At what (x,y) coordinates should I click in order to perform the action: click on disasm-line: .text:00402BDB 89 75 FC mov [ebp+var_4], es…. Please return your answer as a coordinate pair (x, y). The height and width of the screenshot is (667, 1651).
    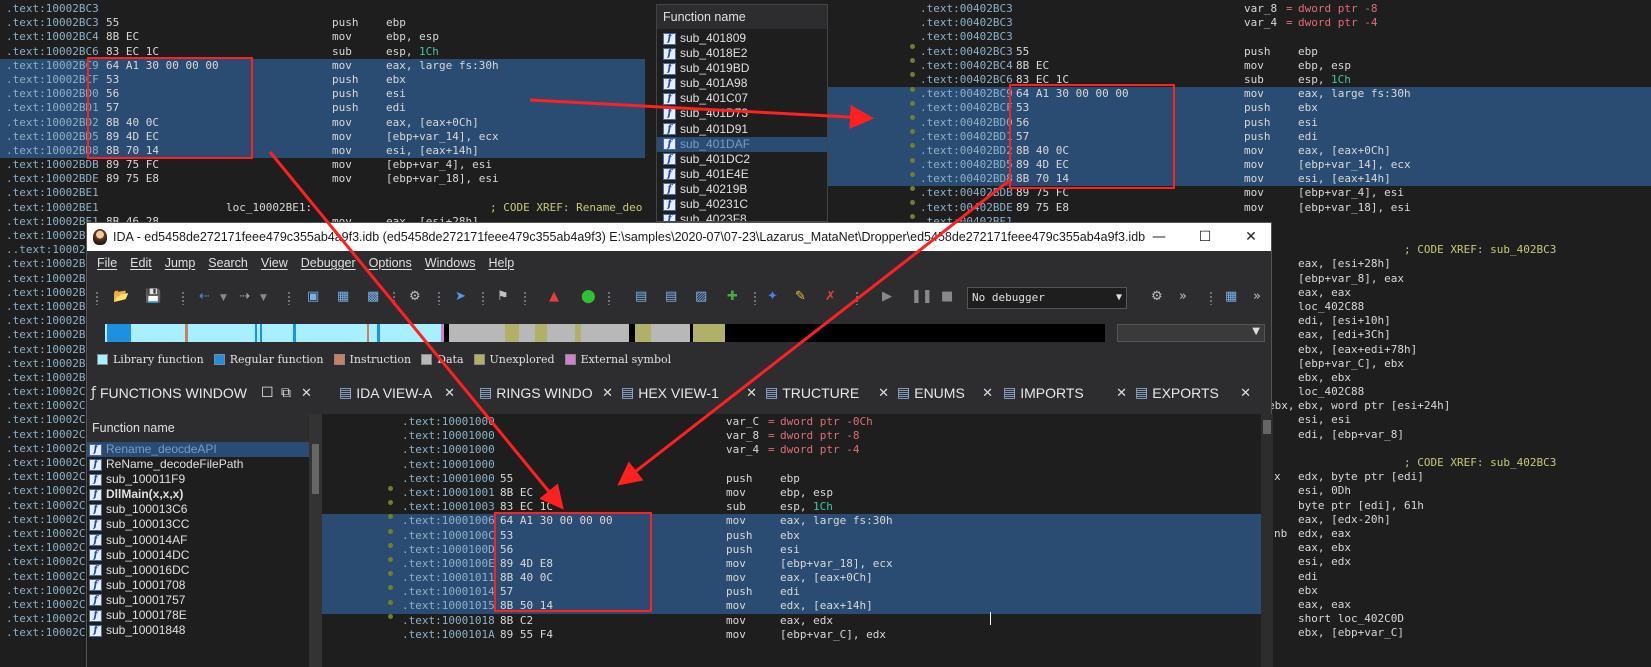
    Looking at the image, I should click on (1239, 193).